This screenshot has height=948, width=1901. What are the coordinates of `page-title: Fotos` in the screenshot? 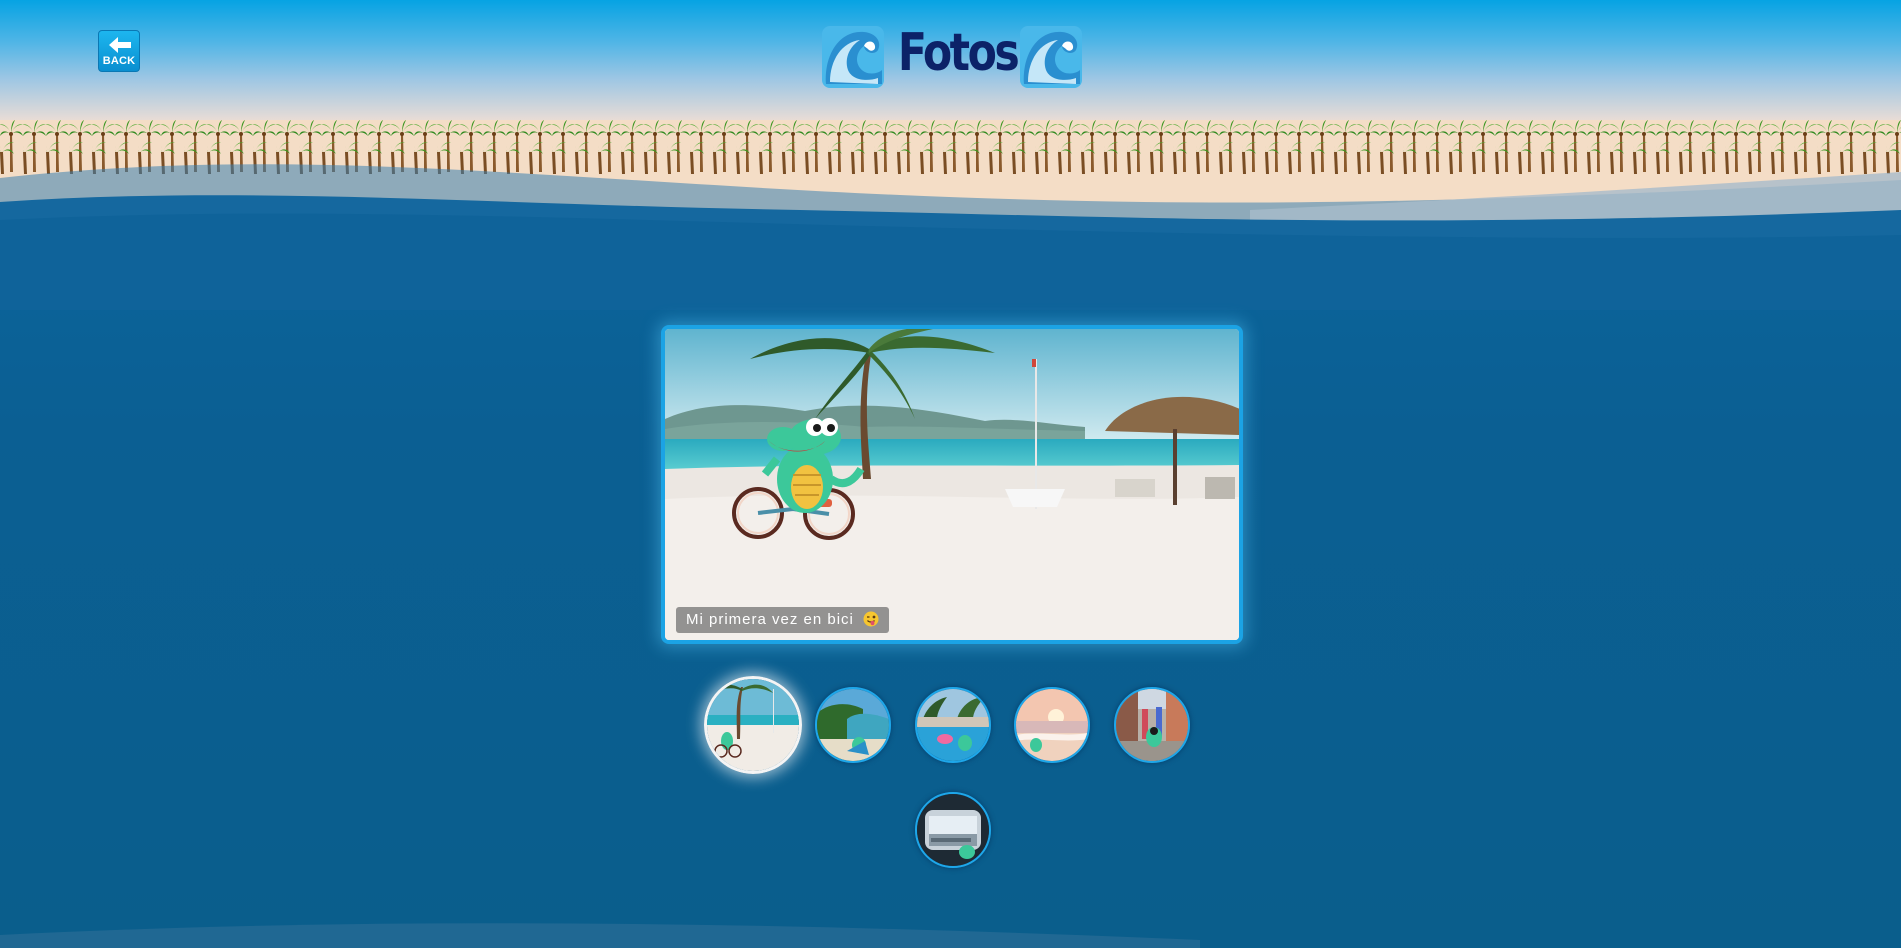 It's located at (958, 53).